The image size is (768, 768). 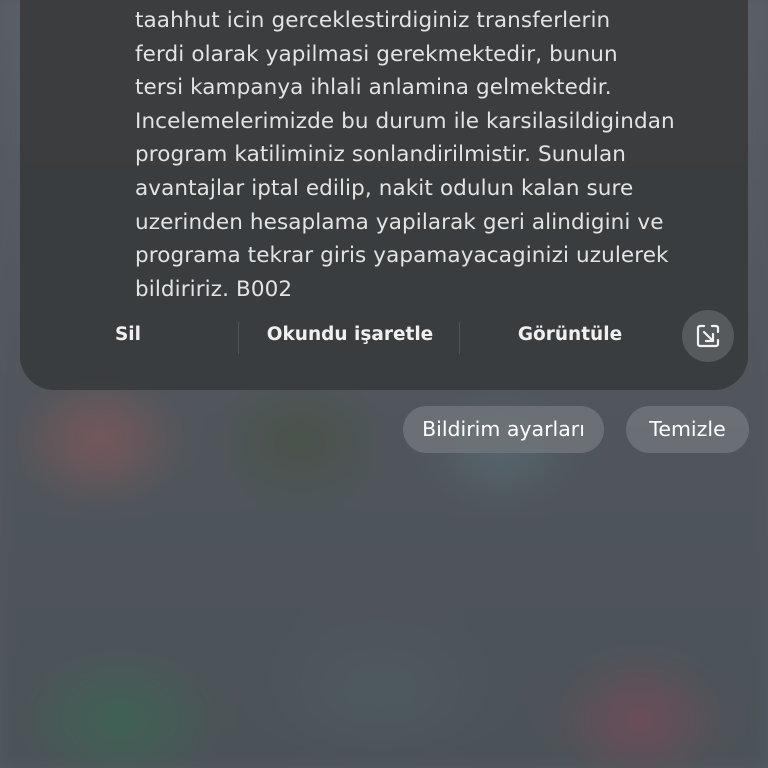 I want to click on delete-button: Sil, so click(x=128, y=335).